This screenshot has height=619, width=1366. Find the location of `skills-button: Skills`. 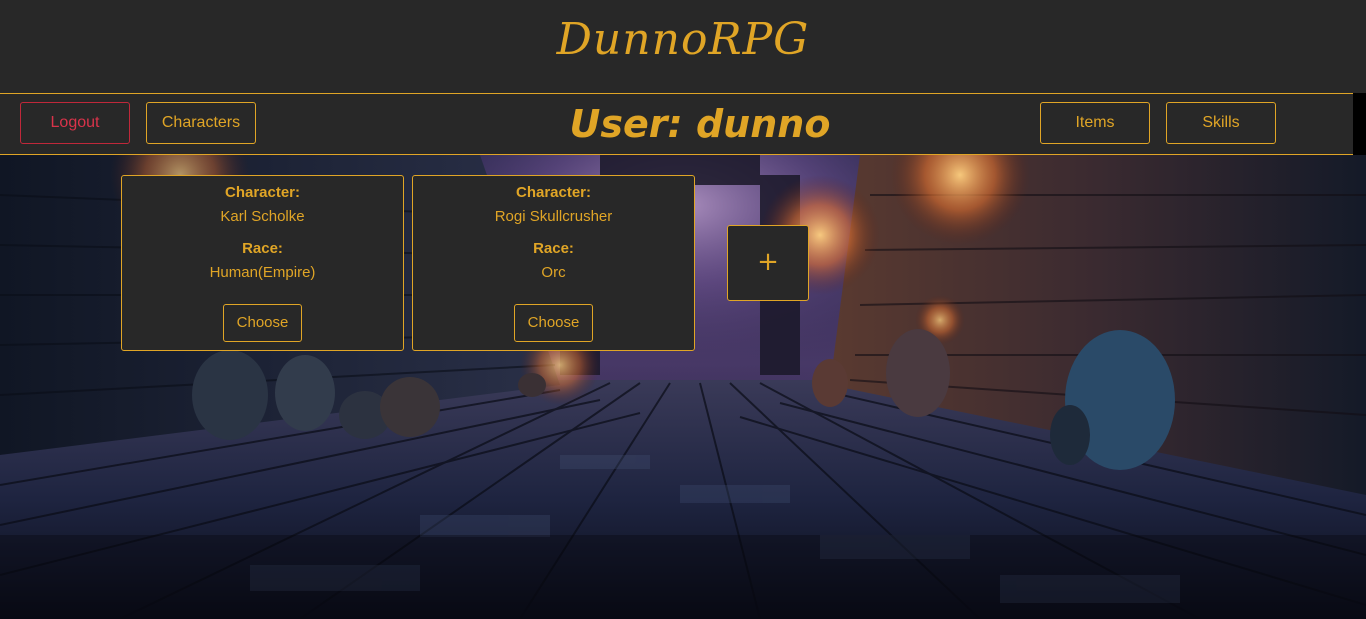

skills-button: Skills is located at coordinates (1221, 123).